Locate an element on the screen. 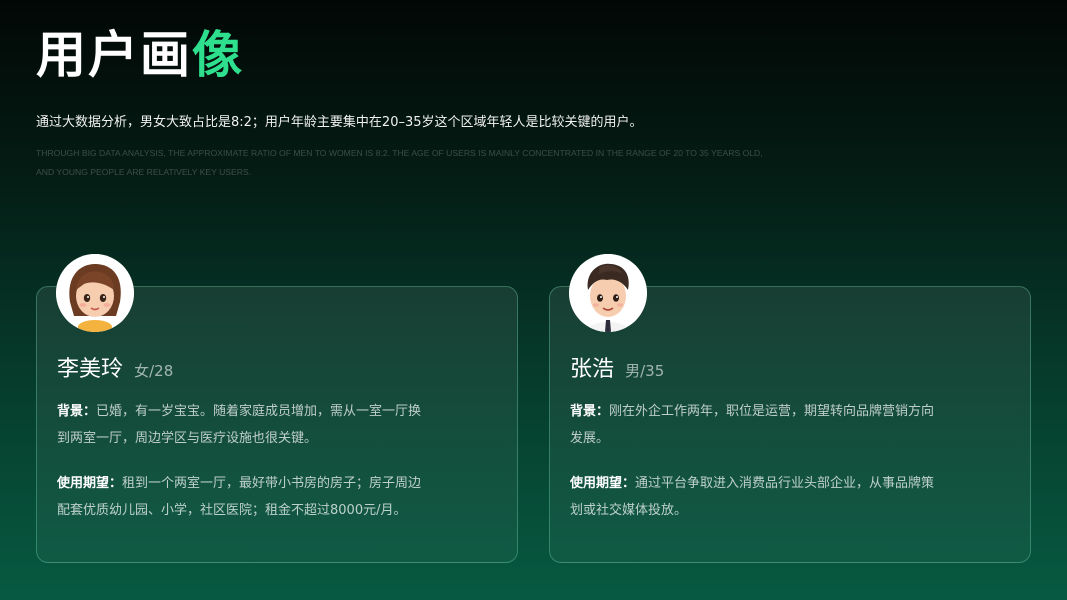 The width and height of the screenshot is (1067, 600). persona-name: 李美玲 is located at coordinates (90, 369).